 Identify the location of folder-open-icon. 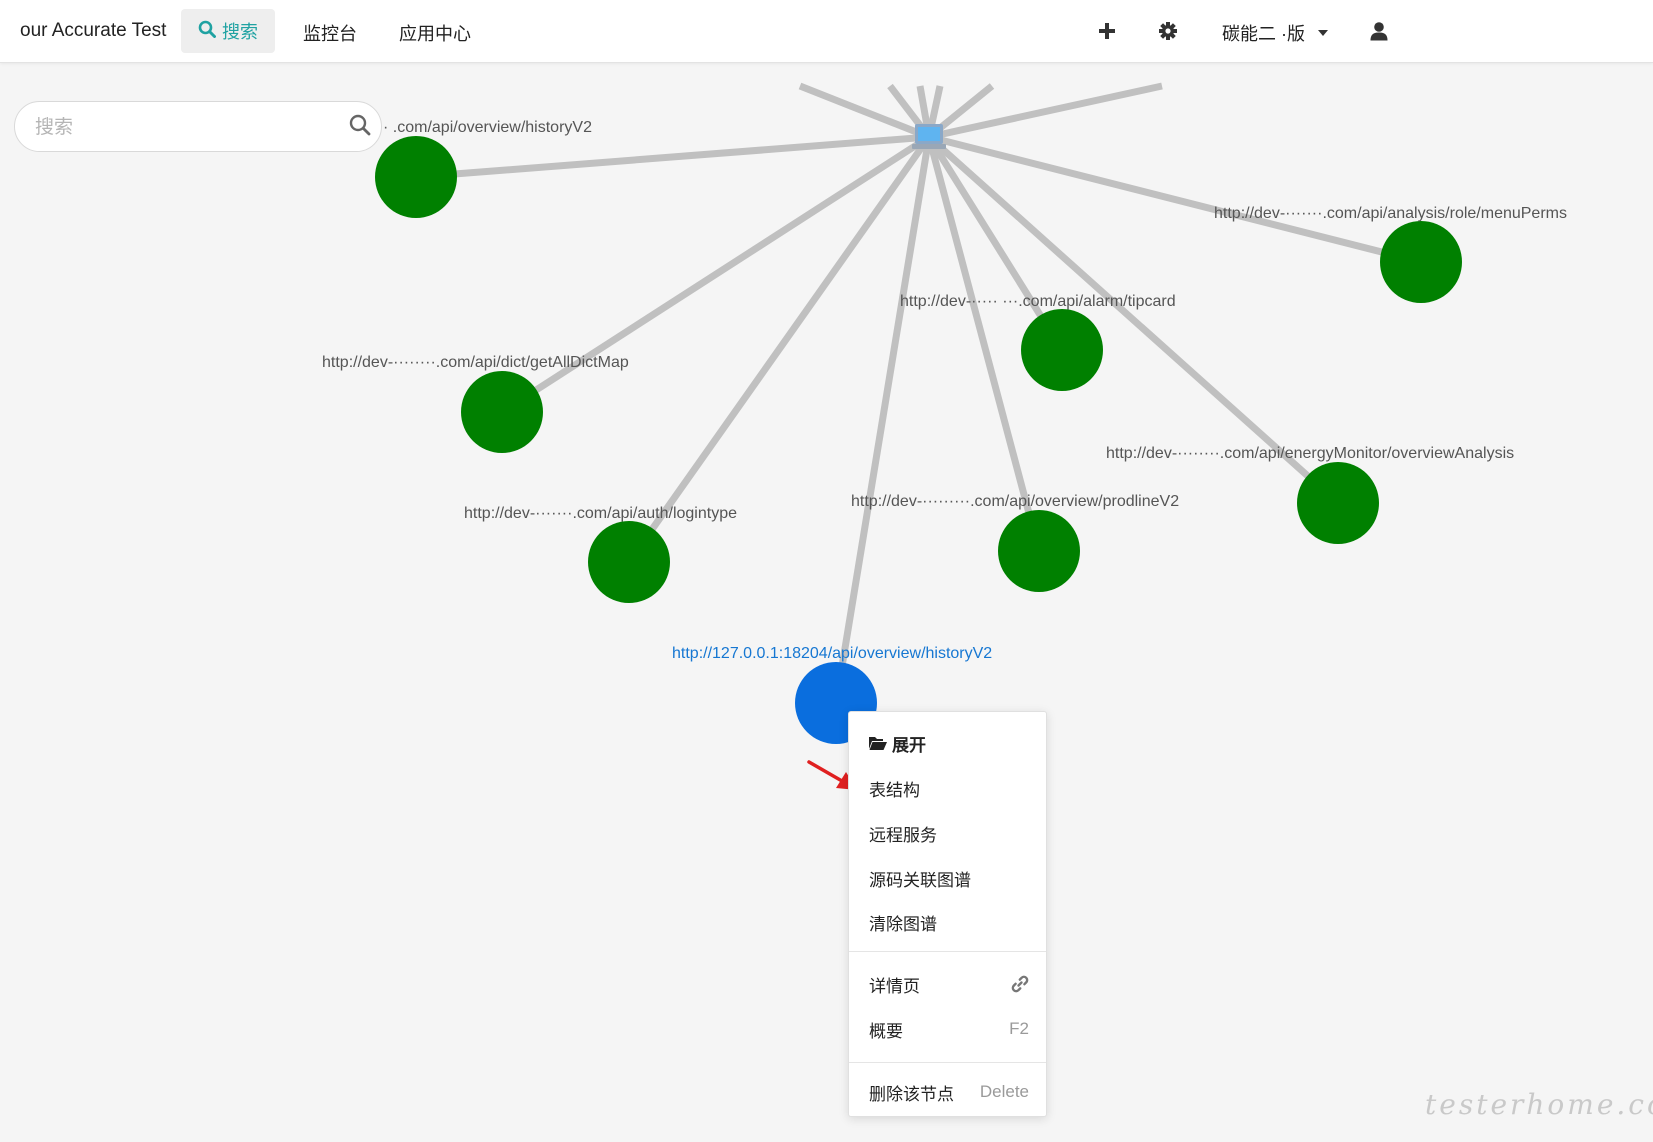
(878, 743).